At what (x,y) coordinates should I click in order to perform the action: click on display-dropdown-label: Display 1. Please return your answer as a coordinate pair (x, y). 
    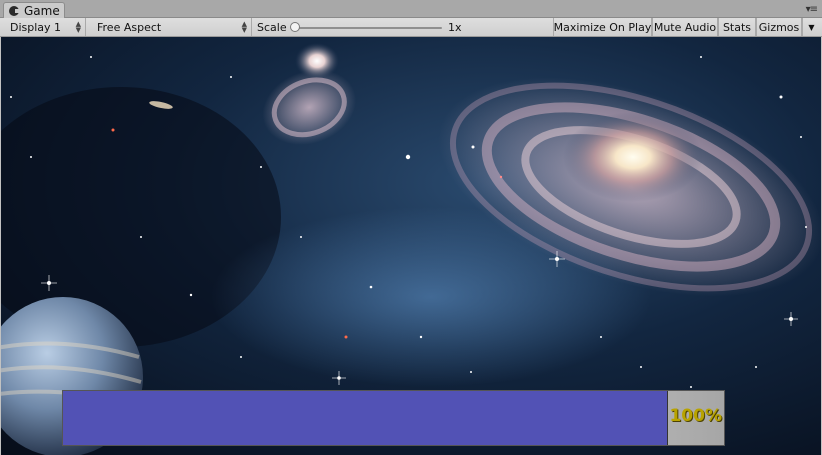
    Looking at the image, I should click on (36, 27).